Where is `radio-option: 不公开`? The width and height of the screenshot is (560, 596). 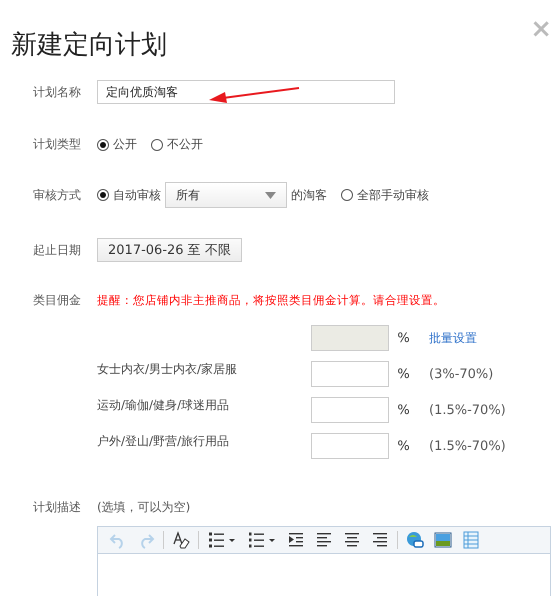 radio-option: 不公开 is located at coordinates (177, 144).